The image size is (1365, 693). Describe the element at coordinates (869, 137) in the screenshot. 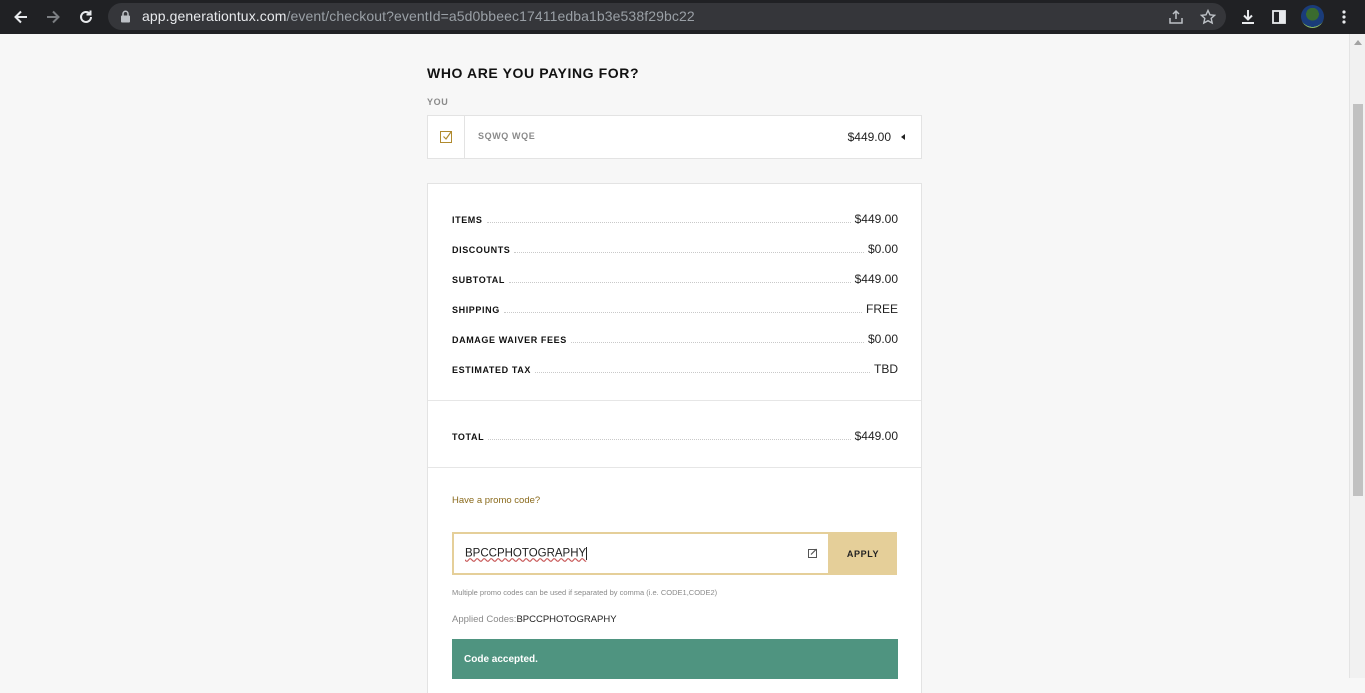

I see `person-price: $449.00` at that location.